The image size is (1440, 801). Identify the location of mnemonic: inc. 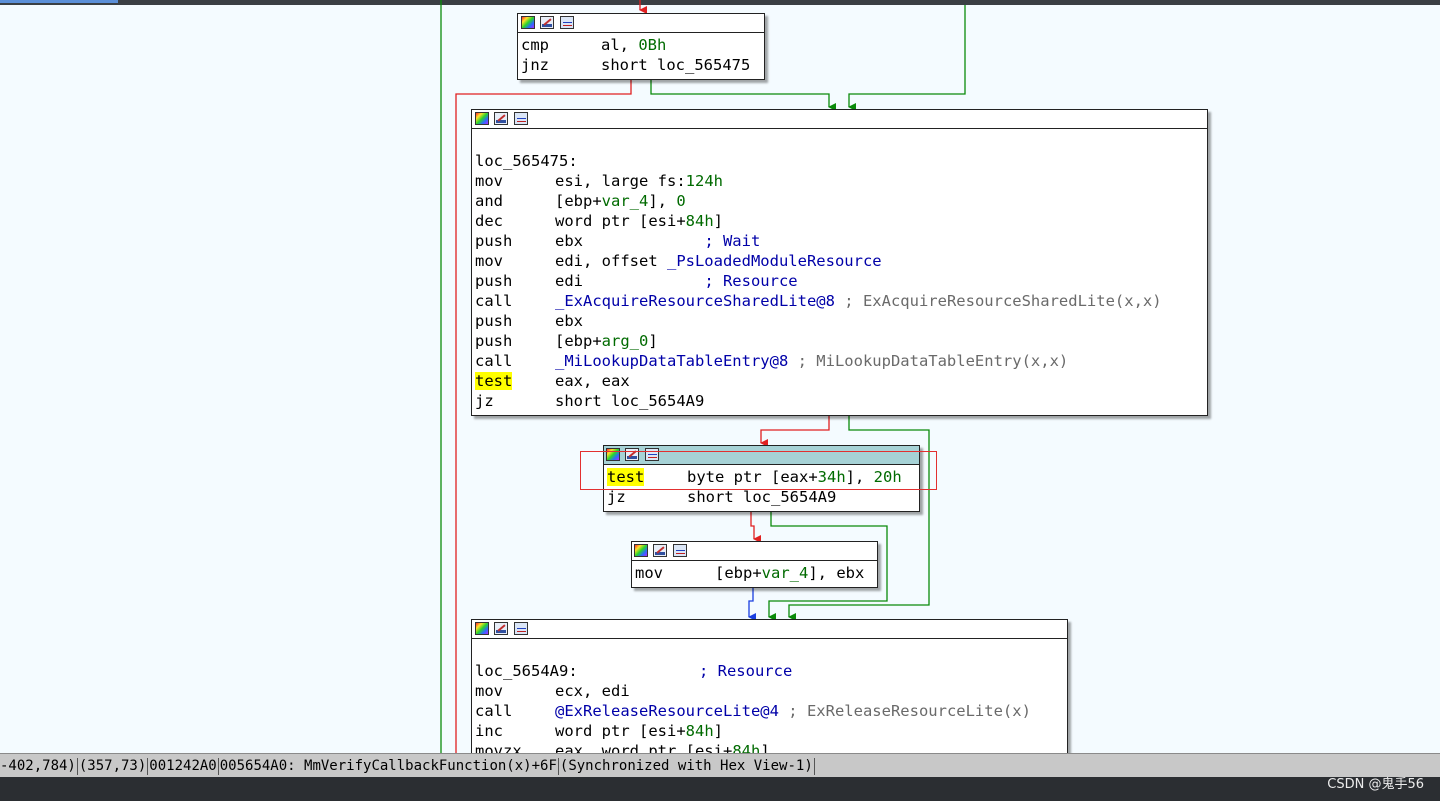
(489, 731).